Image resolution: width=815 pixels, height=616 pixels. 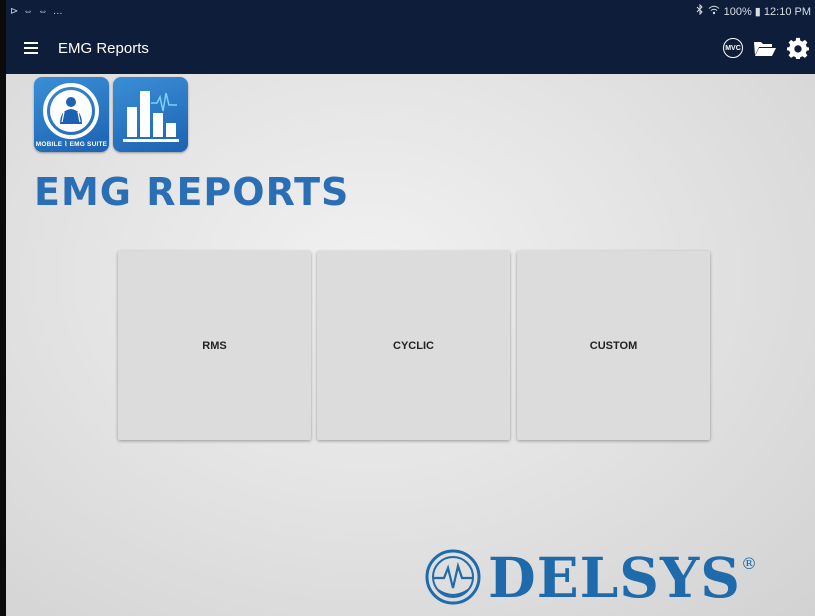 I want to click on mvc-button: MVC, so click(x=733, y=48).